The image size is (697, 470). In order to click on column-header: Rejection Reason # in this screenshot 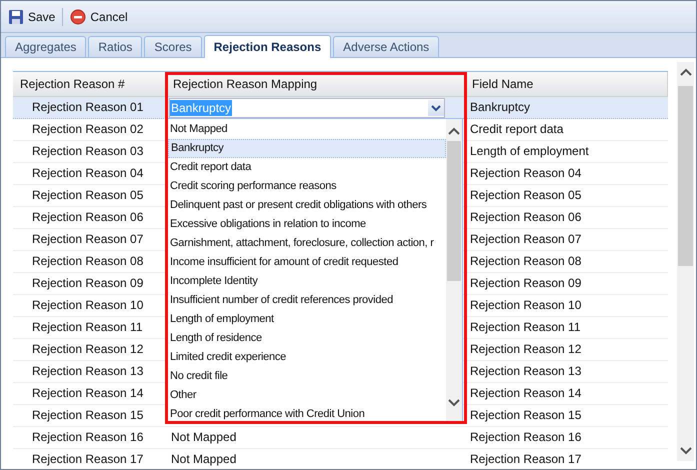, I will do `click(89, 84)`.